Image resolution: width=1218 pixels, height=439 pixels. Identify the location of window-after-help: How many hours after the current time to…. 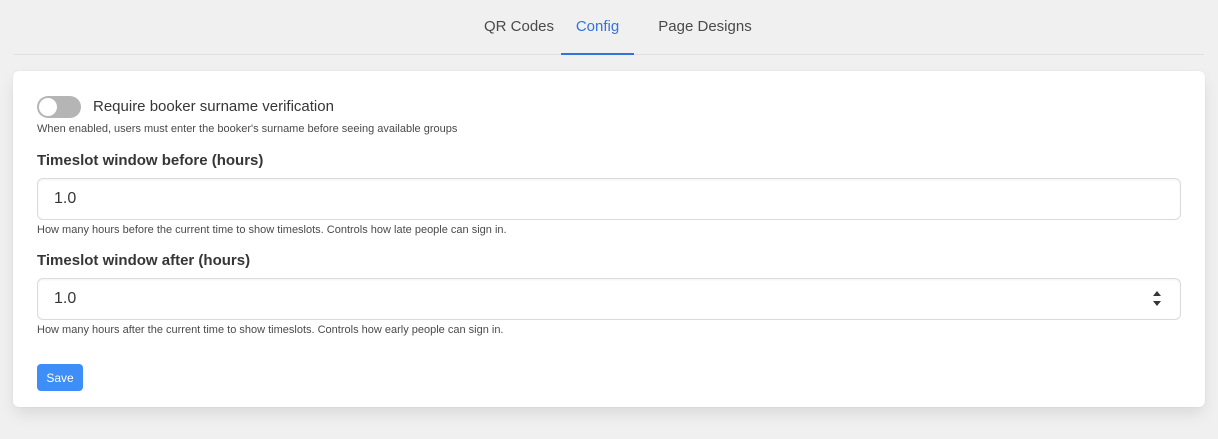
(270, 330).